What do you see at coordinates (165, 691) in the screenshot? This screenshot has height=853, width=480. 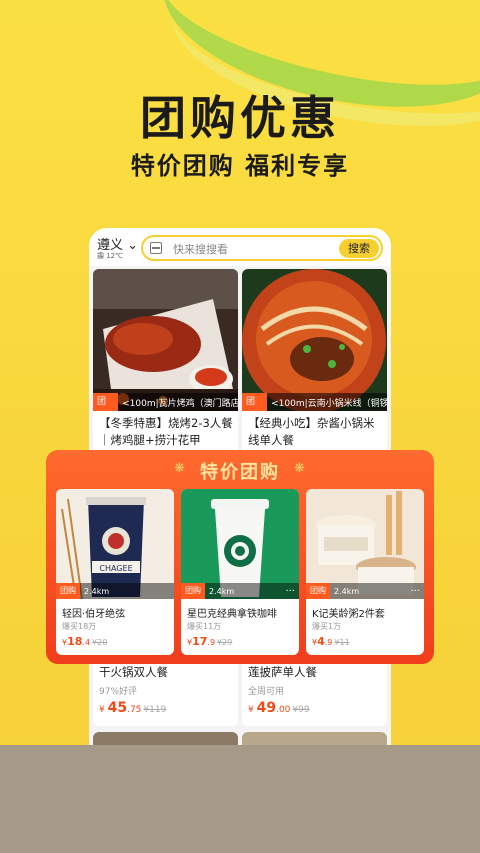 I see `deal-card: 干火锅双人餐 97%好评 ¥ 45.75 ¥119` at bounding box center [165, 691].